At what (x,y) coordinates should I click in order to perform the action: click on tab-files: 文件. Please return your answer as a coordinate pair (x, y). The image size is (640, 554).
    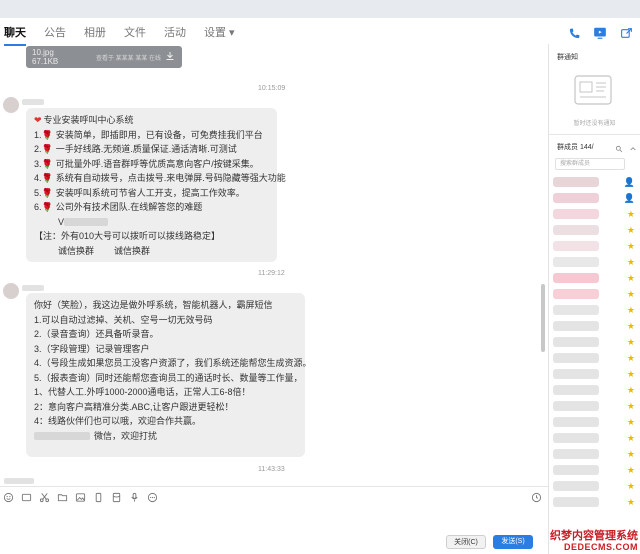
    Looking at the image, I should click on (135, 33).